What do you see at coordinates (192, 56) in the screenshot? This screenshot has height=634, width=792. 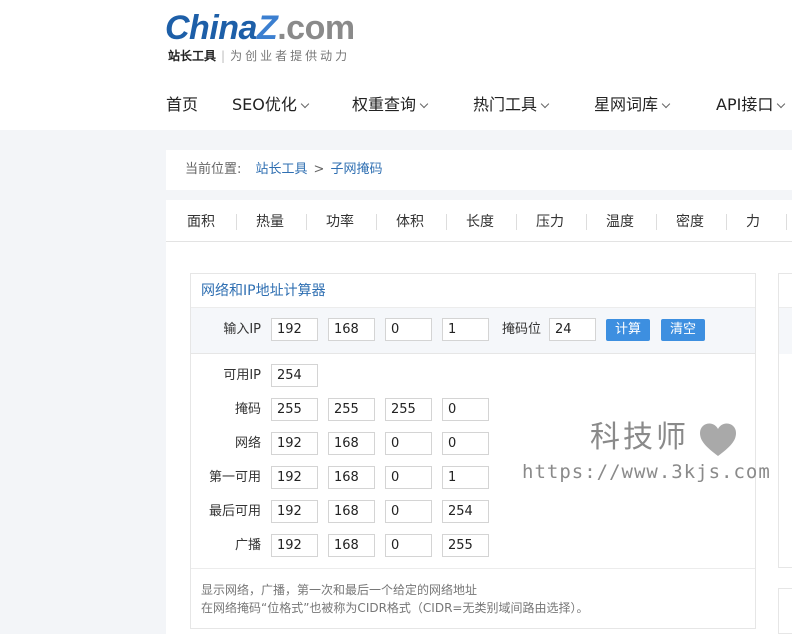 I see `brand-name: 站长工具` at bounding box center [192, 56].